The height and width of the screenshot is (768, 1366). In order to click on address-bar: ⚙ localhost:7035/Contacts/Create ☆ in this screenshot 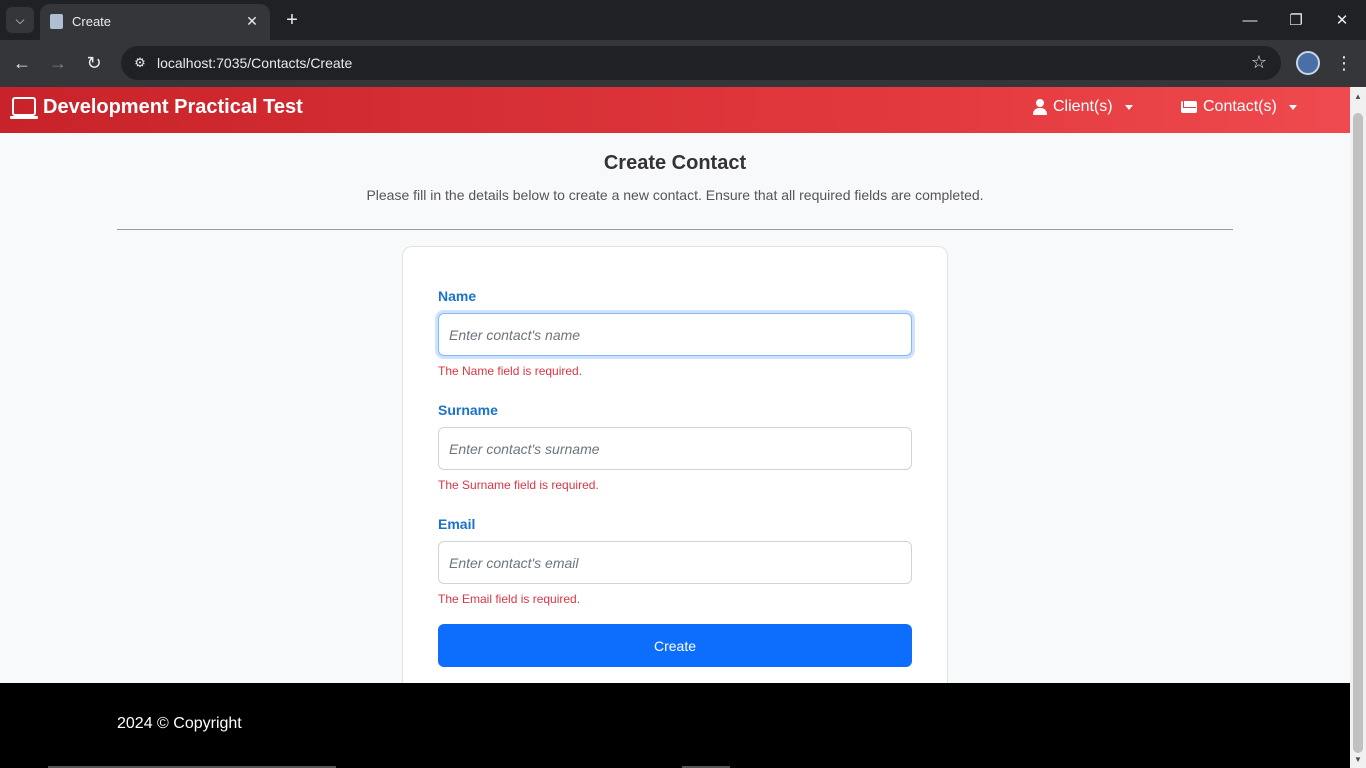, I will do `click(701, 63)`.